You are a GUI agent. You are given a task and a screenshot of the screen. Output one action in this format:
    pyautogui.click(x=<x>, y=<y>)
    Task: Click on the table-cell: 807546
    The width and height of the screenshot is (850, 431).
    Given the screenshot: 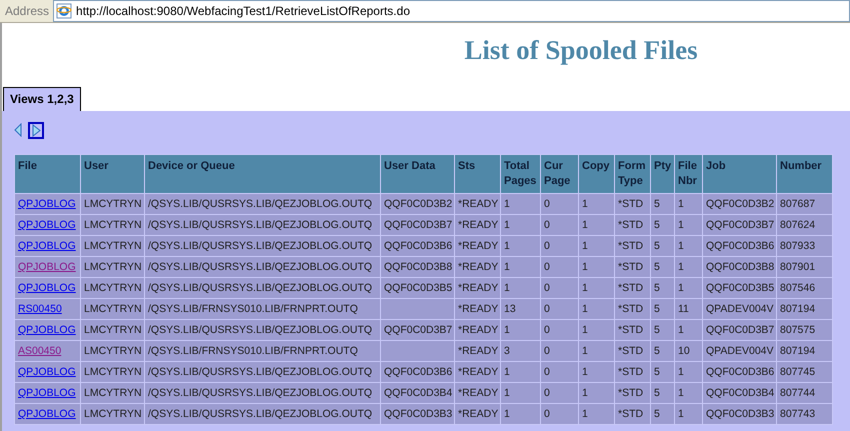 What is the action you would take?
    pyautogui.click(x=804, y=288)
    